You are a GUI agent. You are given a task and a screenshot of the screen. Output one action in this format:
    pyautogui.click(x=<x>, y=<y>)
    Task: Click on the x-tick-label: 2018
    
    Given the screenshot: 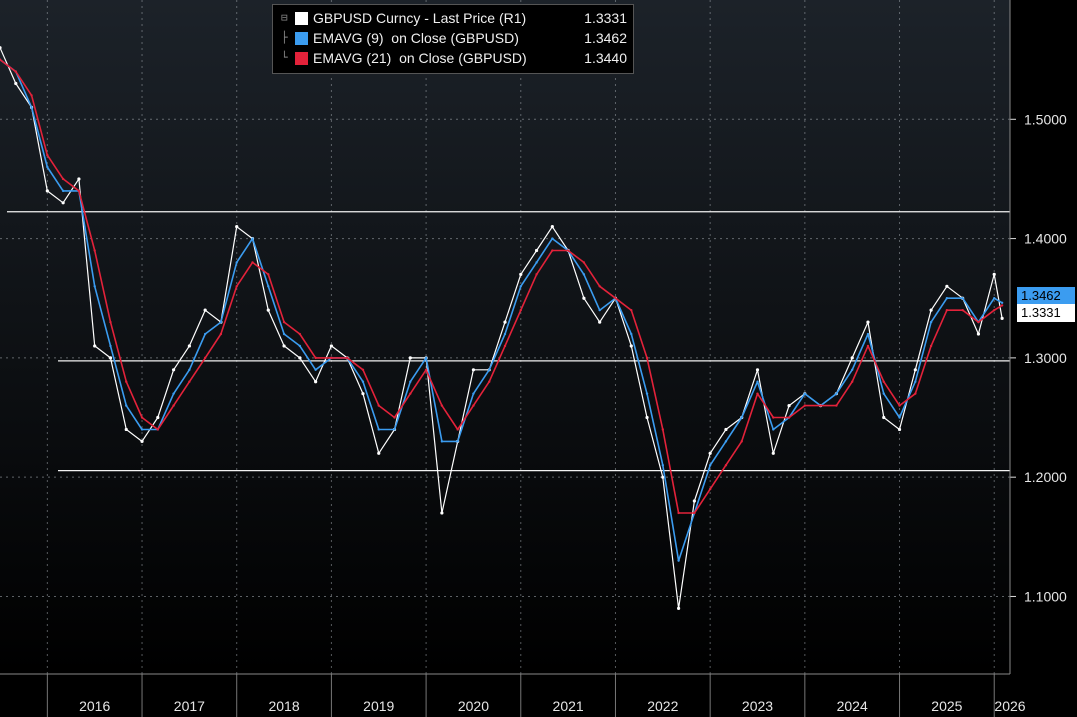 What is the action you would take?
    pyautogui.click(x=283, y=706)
    